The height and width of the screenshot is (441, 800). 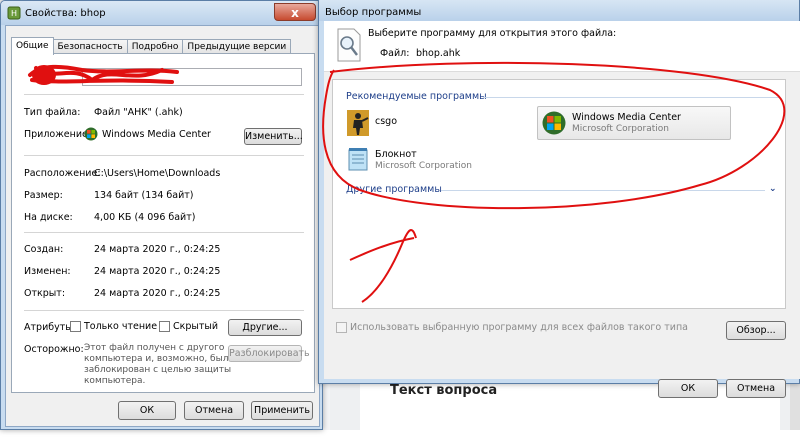 What do you see at coordinates (626, 117) in the screenshot?
I see `program-name: Windows Media Center` at bounding box center [626, 117].